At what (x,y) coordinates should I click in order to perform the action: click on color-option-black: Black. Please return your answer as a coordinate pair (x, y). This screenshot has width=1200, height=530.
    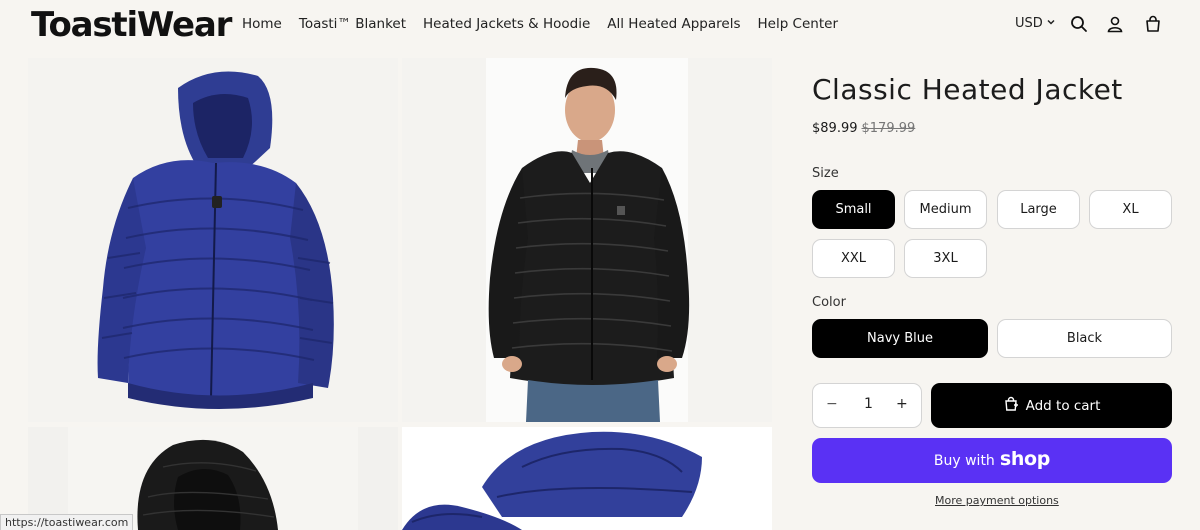
    Looking at the image, I should click on (1084, 338).